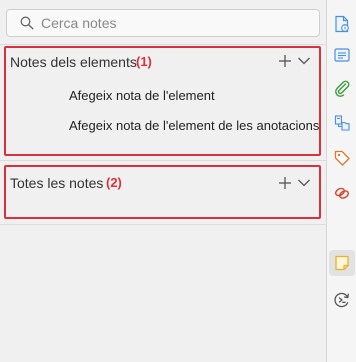 The height and width of the screenshot is (362, 356). Describe the element at coordinates (27, 23) in the screenshot. I see `search-icon` at that location.